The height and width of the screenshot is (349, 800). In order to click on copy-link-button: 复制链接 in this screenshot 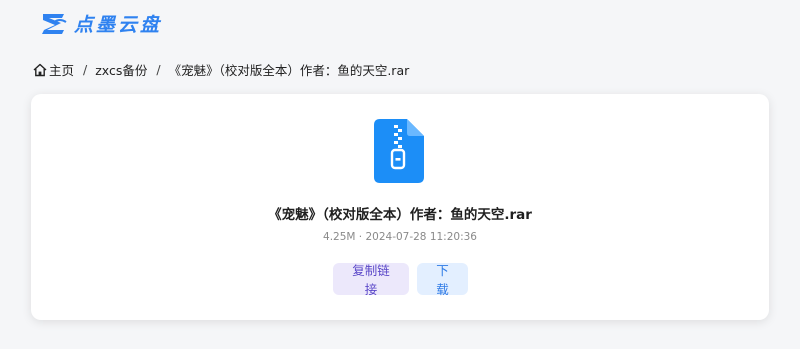, I will do `click(371, 280)`.